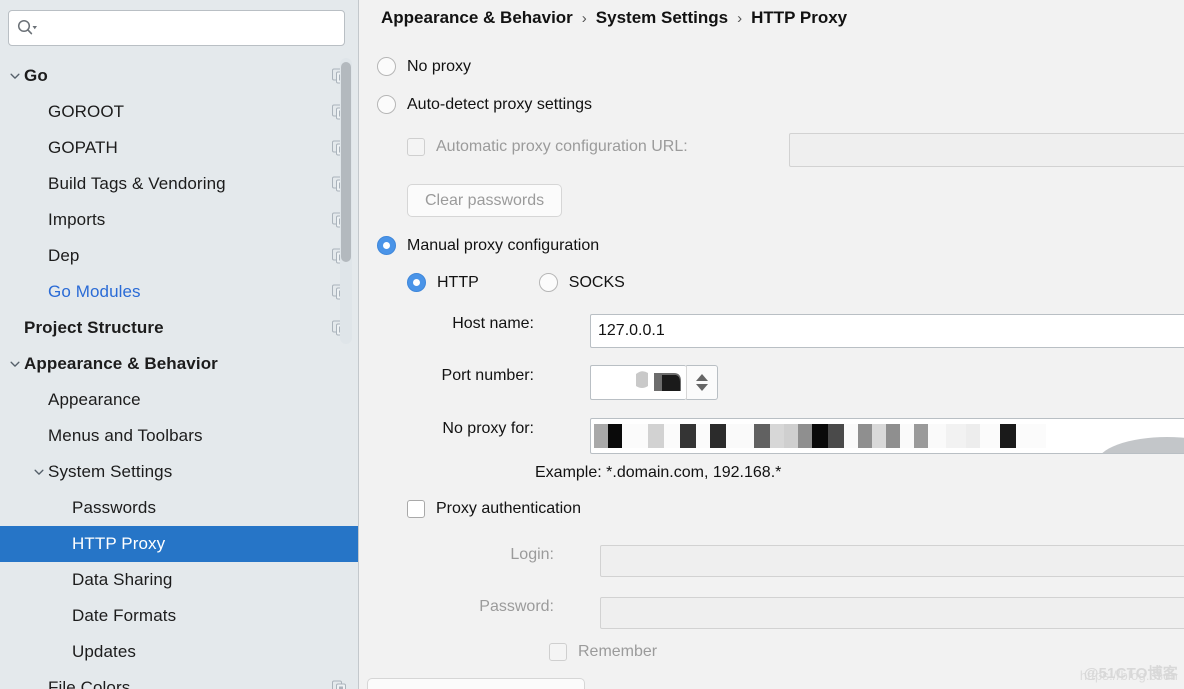  What do you see at coordinates (179, 148) in the screenshot?
I see `sidebar-item-gopath: GOPATH` at bounding box center [179, 148].